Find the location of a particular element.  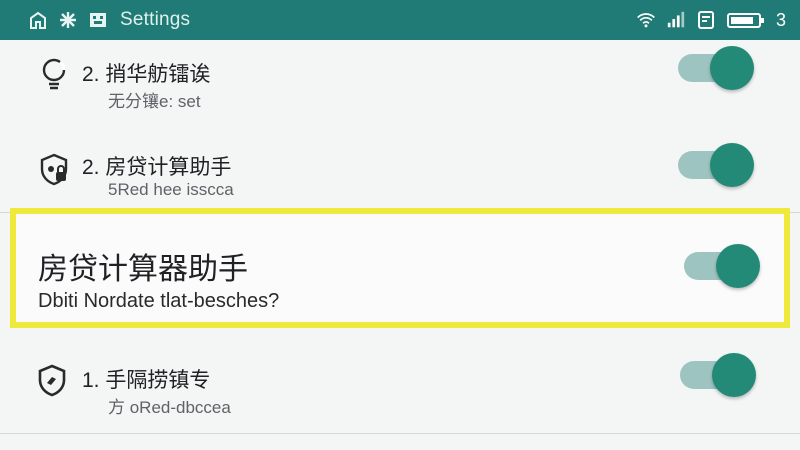

item-title: 房贷计算器助手 is located at coordinates (143, 269).